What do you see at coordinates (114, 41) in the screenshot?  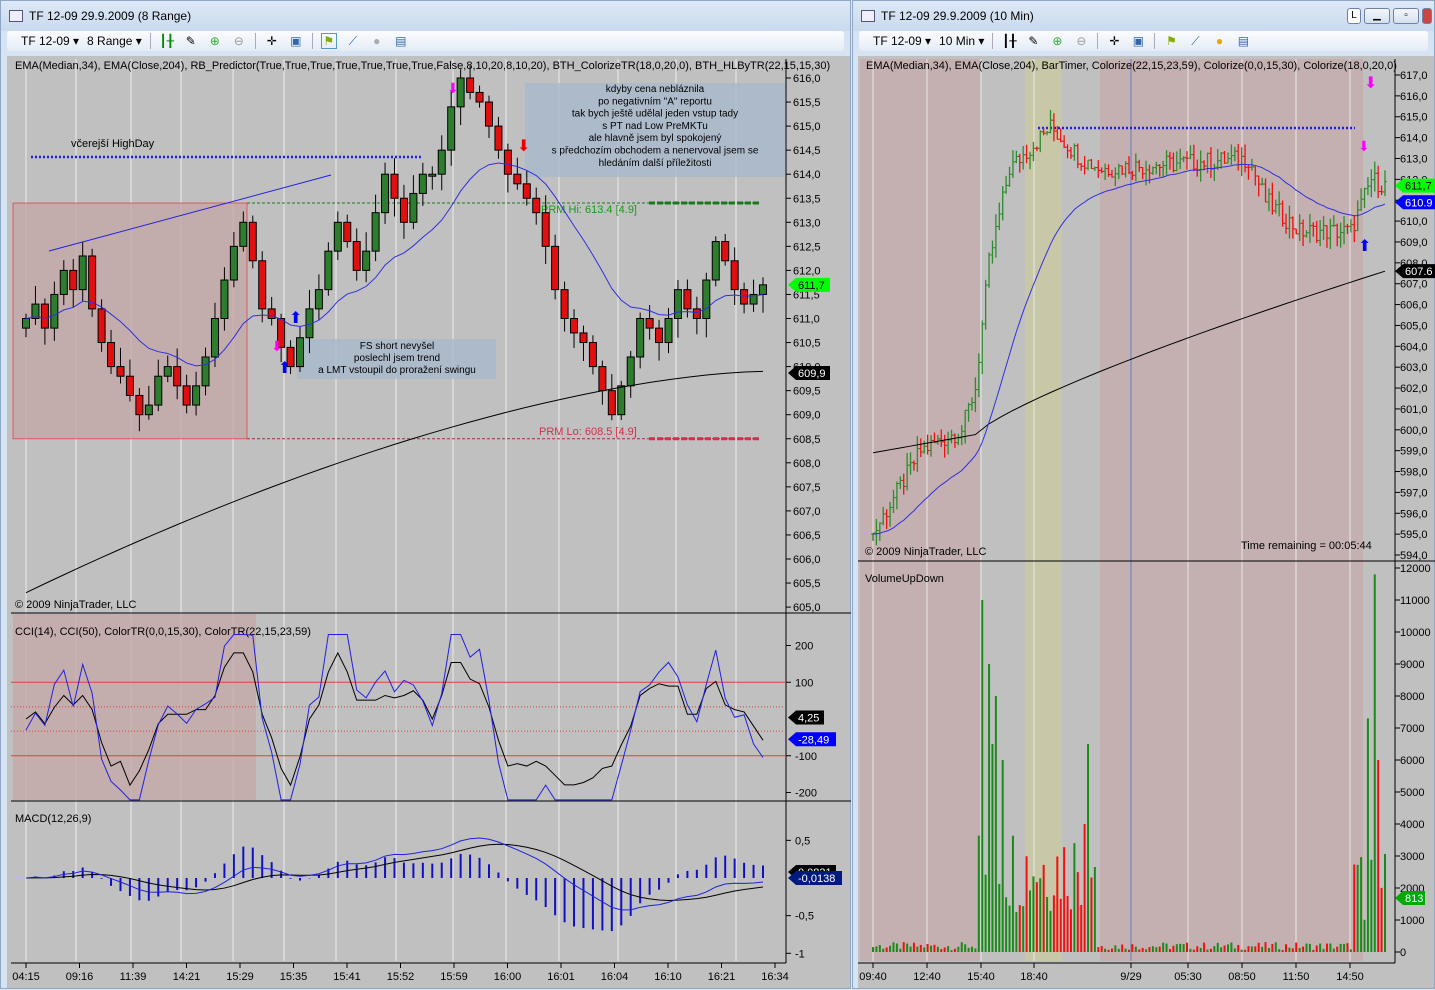 I see `period-select: 8 Range ▾` at bounding box center [114, 41].